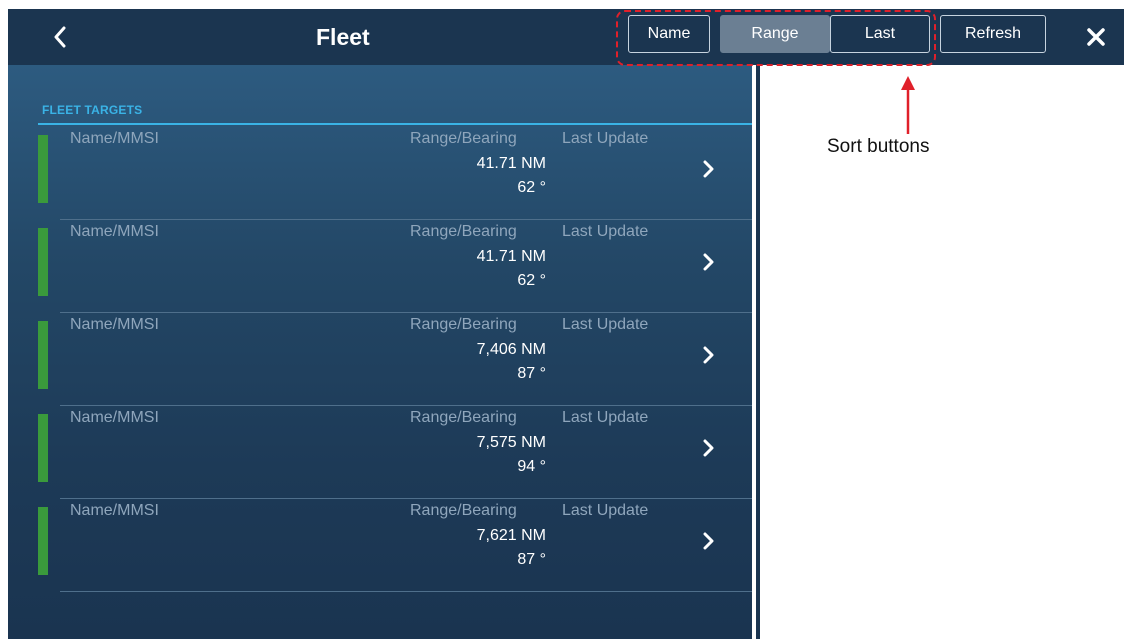 This screenshot has height=639, width=1130. What do you see at coordinates (511, 535) in the screenshot?
I see `range-value: 7,621 NM` at bounding box center [511, 535].